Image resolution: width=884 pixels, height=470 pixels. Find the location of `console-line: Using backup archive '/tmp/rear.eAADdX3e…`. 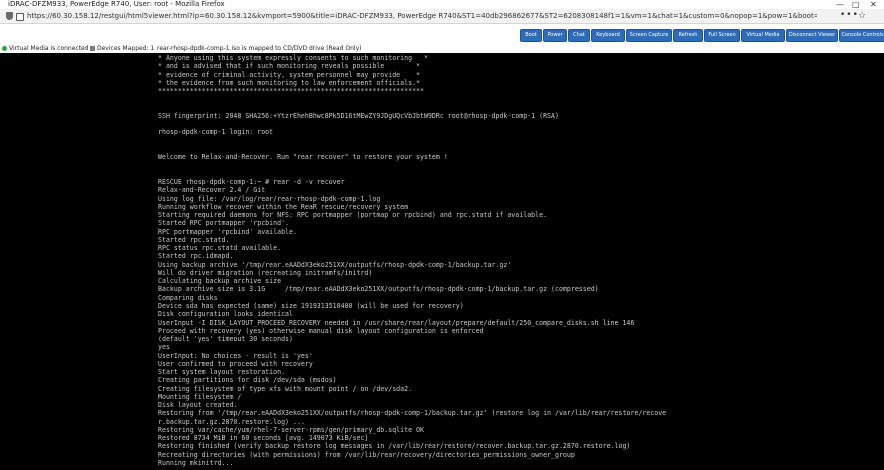

console-line: Using backup archive '/tmp/rear.eAADdX3e… is located at coordinates (335, 264).